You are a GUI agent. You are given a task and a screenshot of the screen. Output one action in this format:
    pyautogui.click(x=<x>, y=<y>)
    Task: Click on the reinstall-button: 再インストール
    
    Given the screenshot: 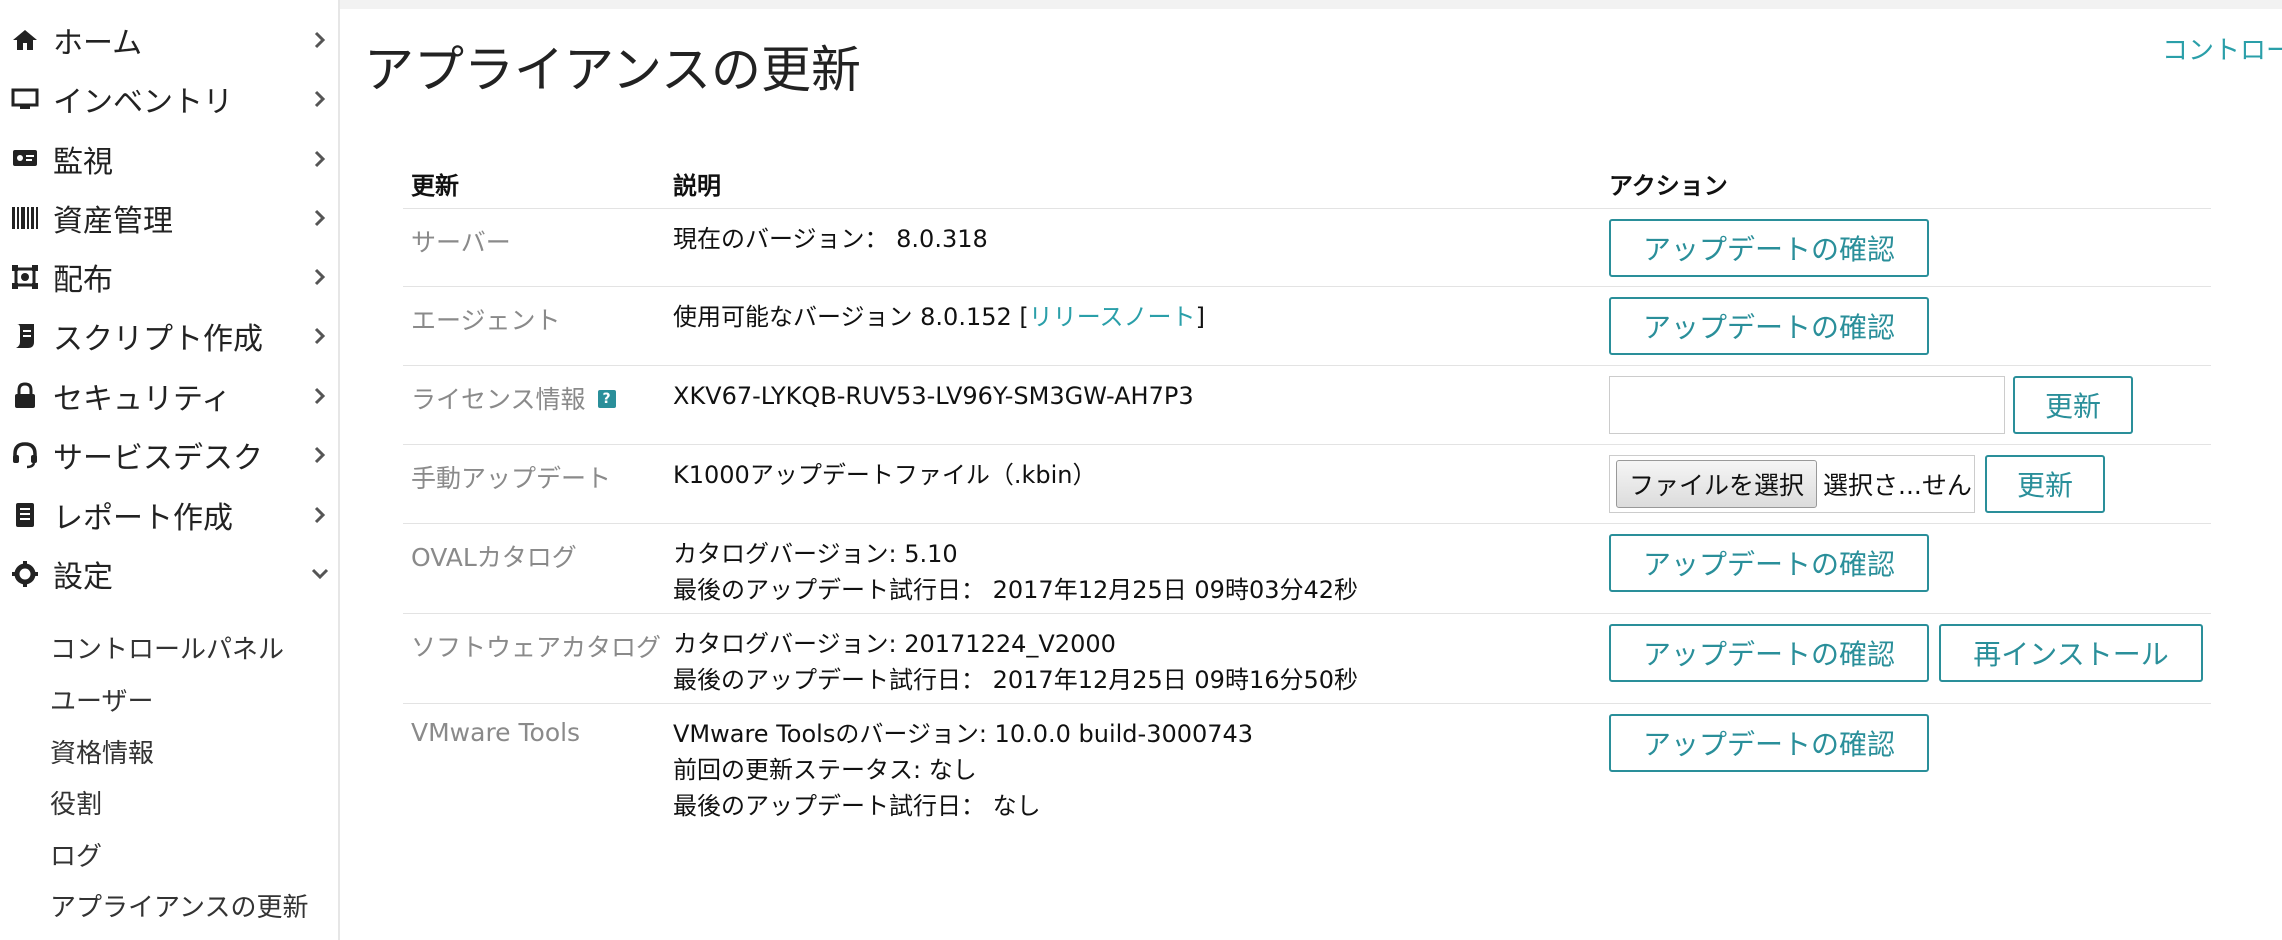 What is the action you would take?
    pyautogui.click(x=2071, y=653)
    